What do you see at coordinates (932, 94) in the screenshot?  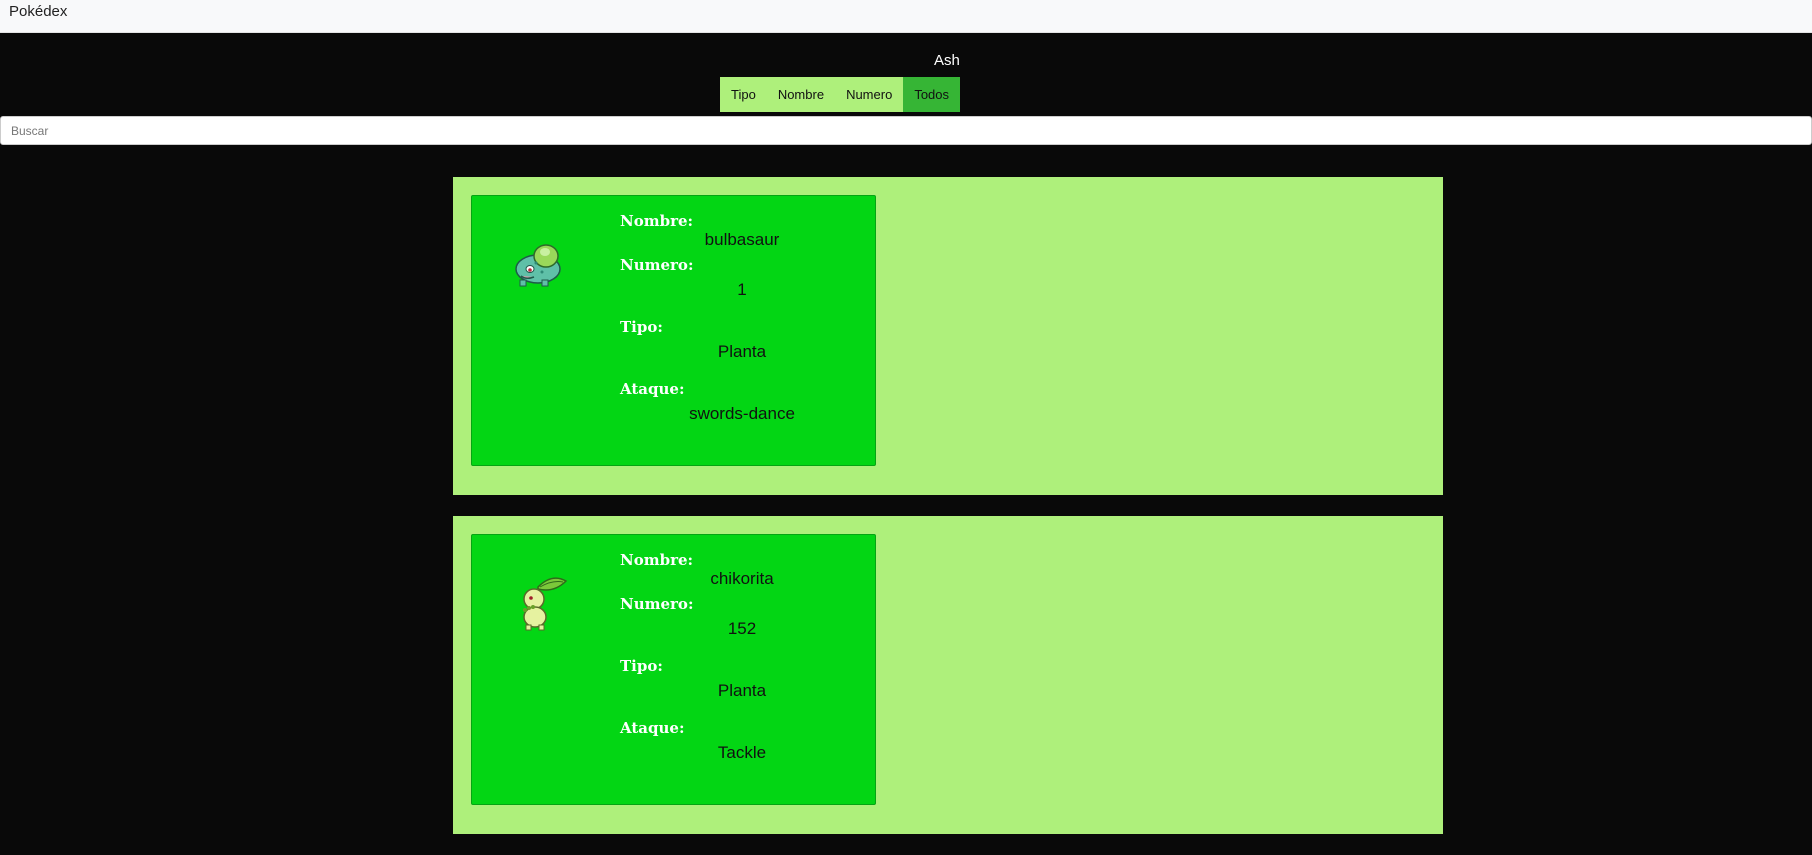 I see `filter-todos-button: Todos` at bounding box center [932, 94].